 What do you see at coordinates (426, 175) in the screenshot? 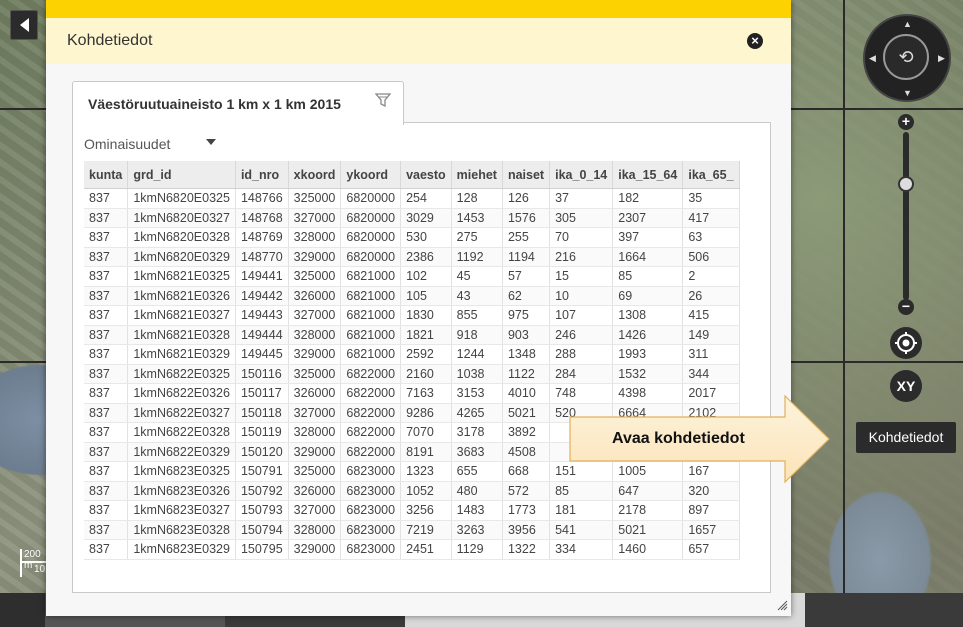
I see `column-header-vaesto: vaesto` at bounding box center [426, 175].